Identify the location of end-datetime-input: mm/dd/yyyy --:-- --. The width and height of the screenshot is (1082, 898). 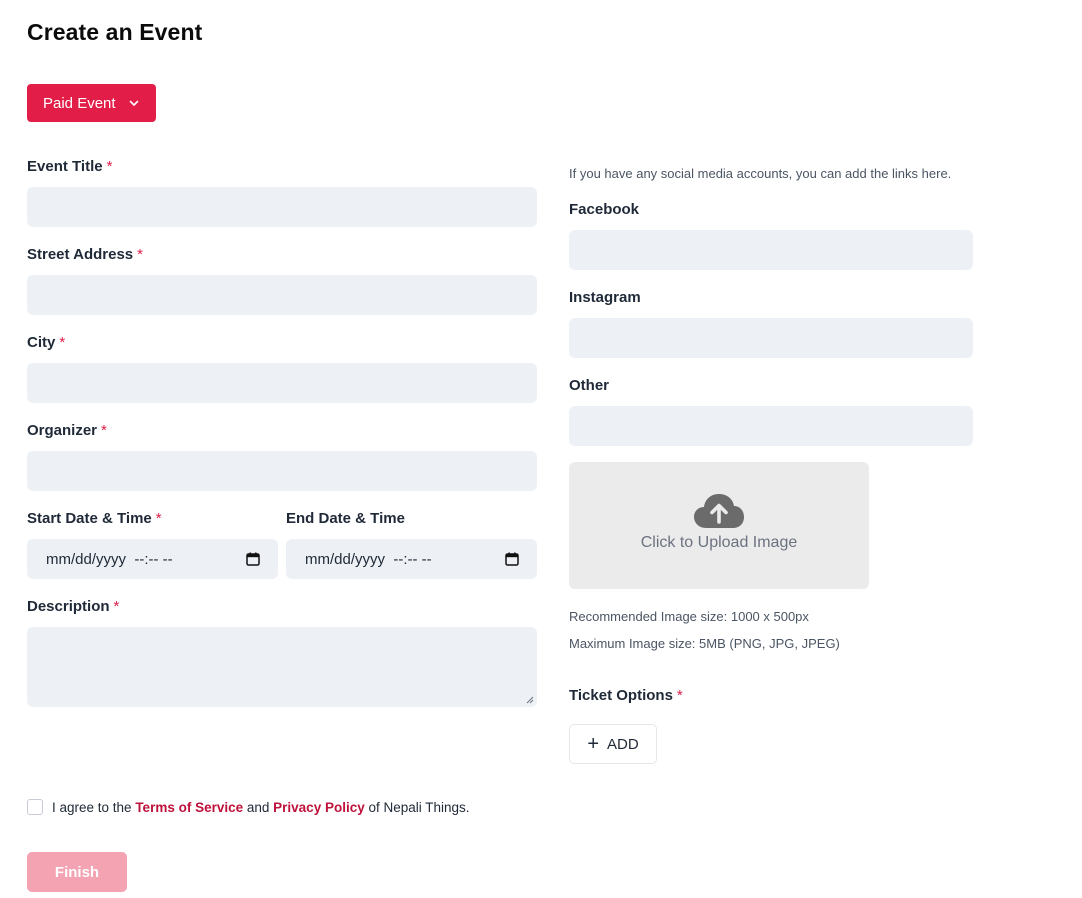
(411, 559).